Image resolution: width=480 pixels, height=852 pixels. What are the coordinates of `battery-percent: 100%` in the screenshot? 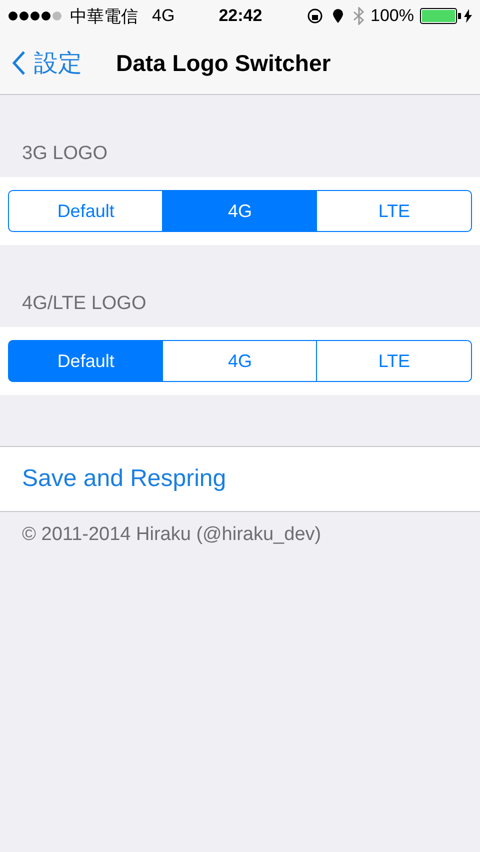 It's located at (392, 16).